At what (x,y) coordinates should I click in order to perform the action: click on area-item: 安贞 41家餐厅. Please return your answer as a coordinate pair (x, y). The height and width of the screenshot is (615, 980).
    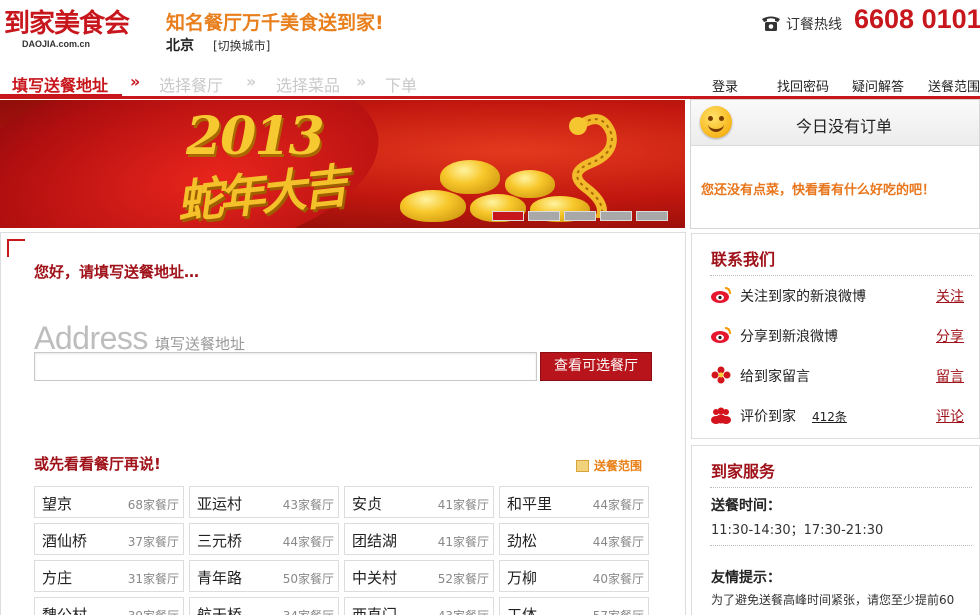
    Looking at the image, I should click on (419, 502).